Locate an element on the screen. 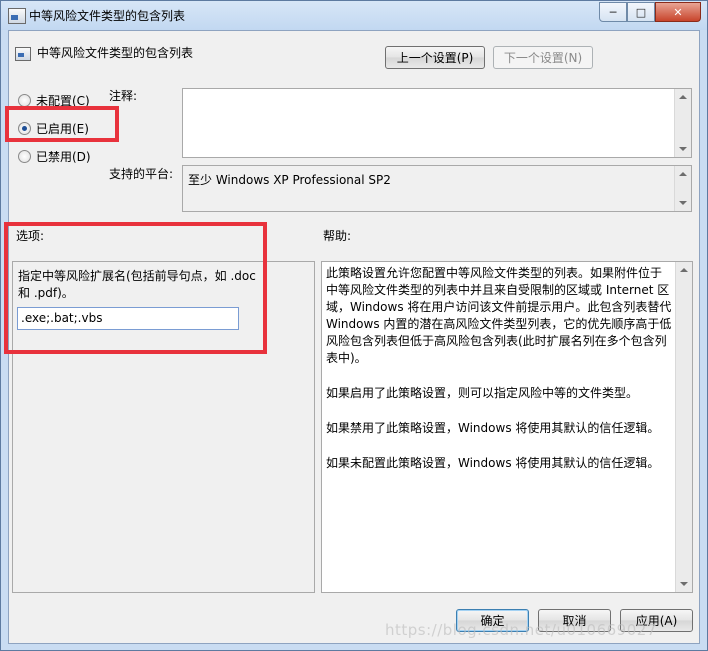 Image resolution: width=708 pixels, height=651 pixels. maximize-button: □ is located at coordinates (641, 12).